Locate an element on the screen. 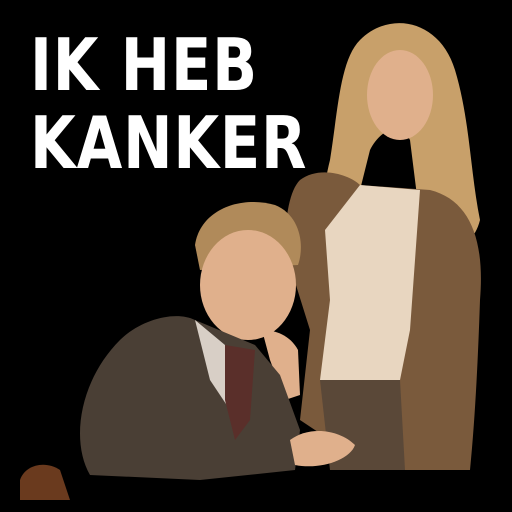 This screenshot has height=512, width=512. man-face is located at coordinates (248, 285).